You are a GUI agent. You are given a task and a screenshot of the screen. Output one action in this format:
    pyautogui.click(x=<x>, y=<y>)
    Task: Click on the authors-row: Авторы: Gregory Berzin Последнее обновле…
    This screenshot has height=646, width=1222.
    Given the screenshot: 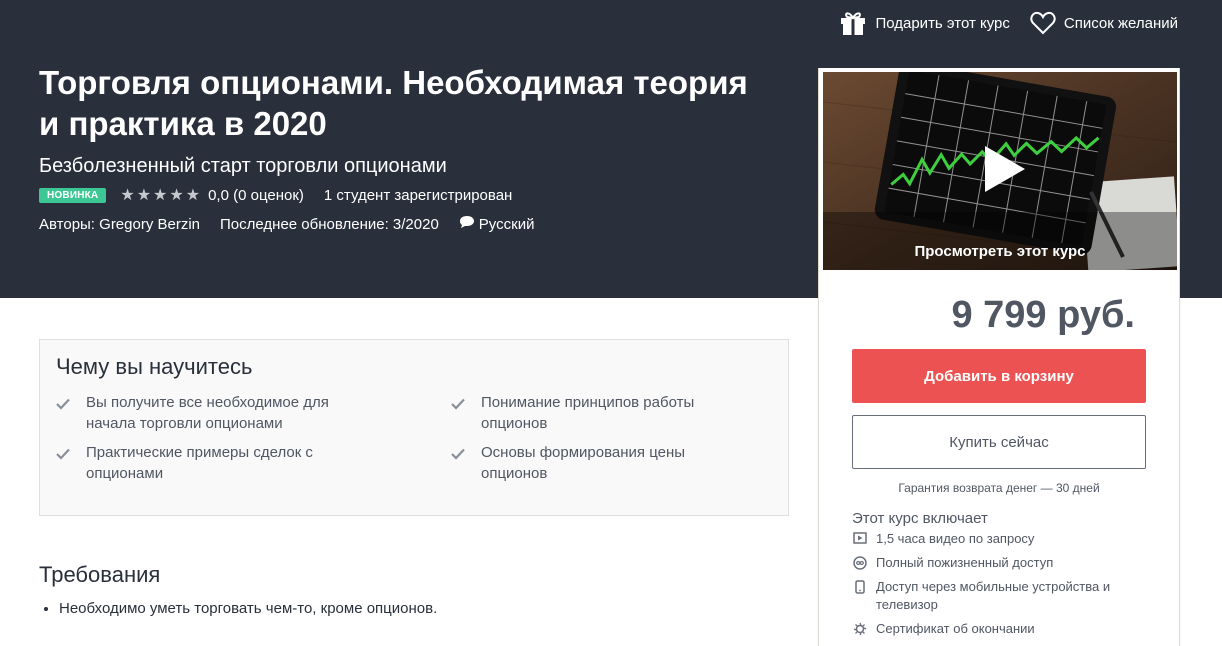 What is the action you would take?
    pyautogui.click(x=286, y=224)
    